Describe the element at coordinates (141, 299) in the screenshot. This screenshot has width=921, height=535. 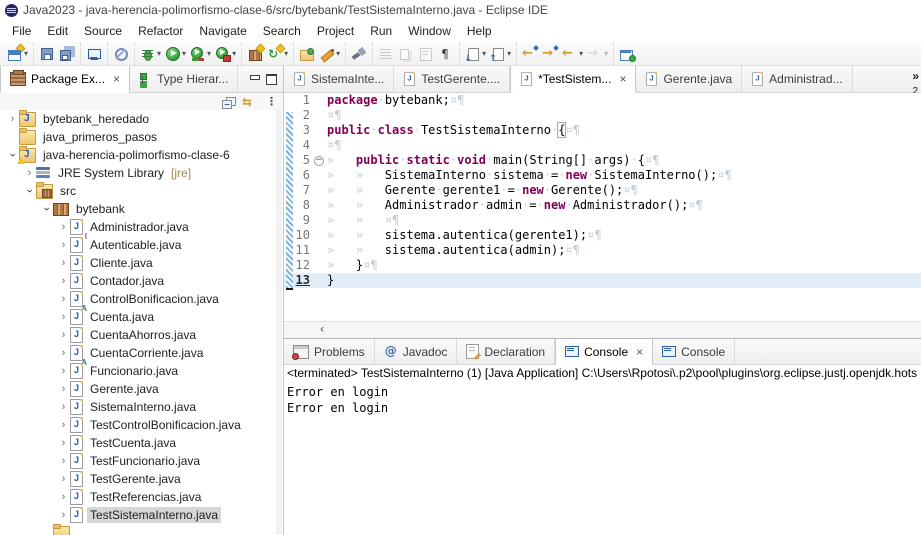
I see `tree-item-controlbonificacion-java: › ControlBonificacion.java` at that location.